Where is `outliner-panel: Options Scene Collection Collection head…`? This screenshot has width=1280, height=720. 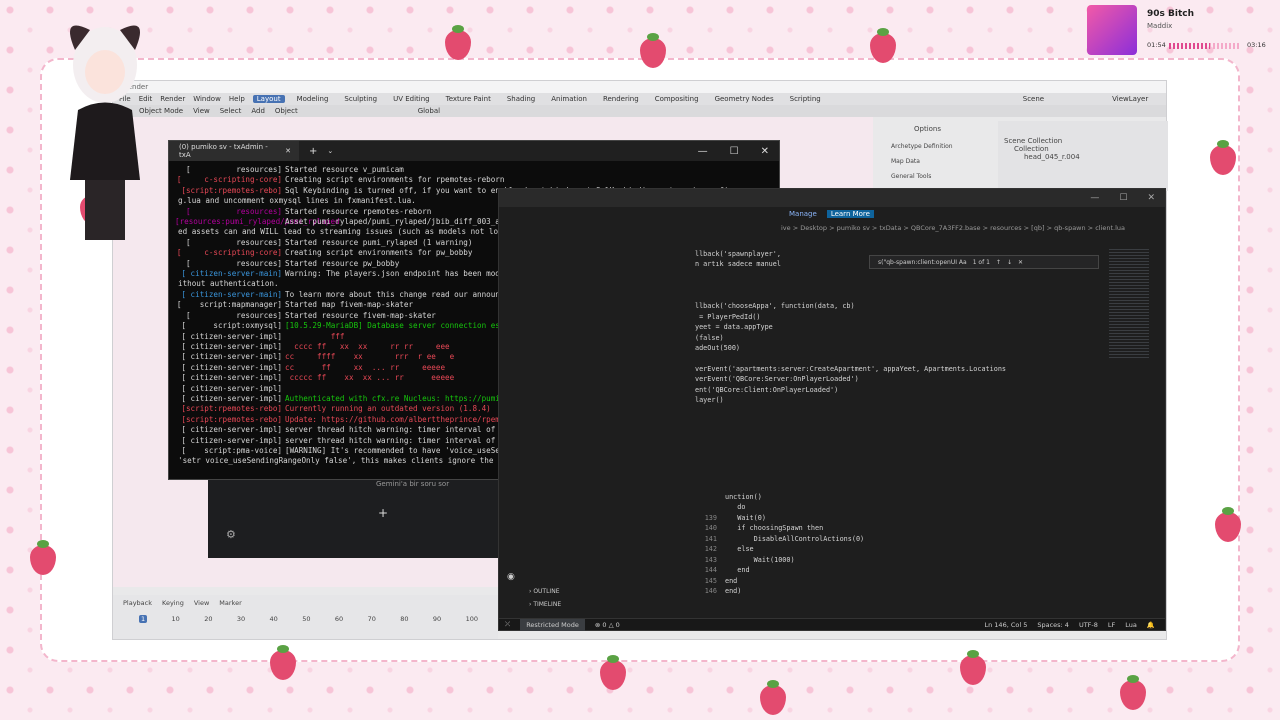
outliner-panel: Options Scene Collection Collection head… is located at coordinates (1041, 156).